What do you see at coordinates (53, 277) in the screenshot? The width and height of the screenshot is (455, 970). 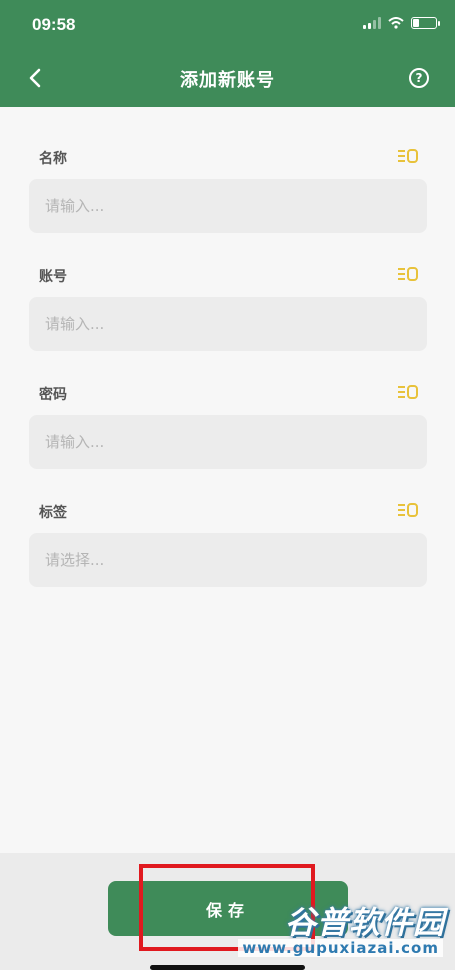 I see `field-label: 账号` at bounding box center [53, 277].